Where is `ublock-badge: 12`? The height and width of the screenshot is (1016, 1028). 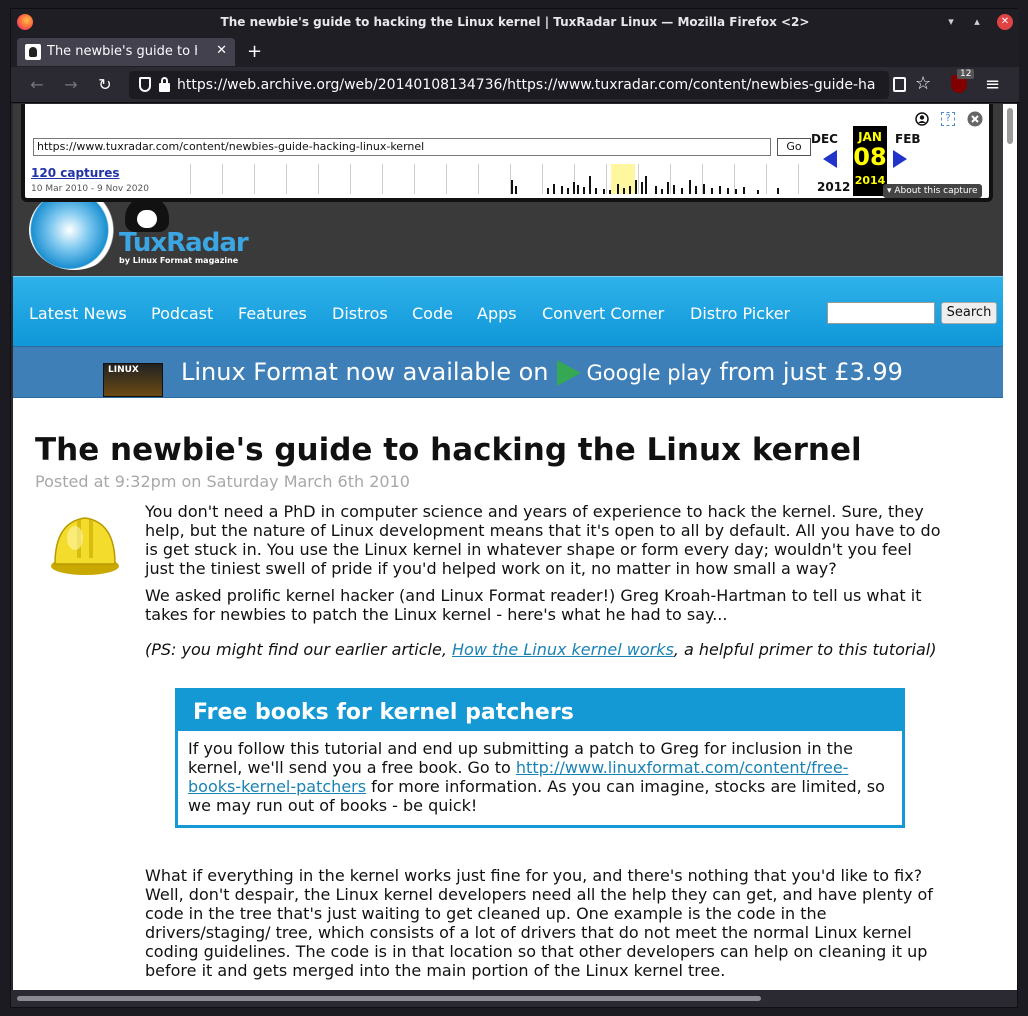
ublock-badge: 12 is located at coordinates (966, 74).